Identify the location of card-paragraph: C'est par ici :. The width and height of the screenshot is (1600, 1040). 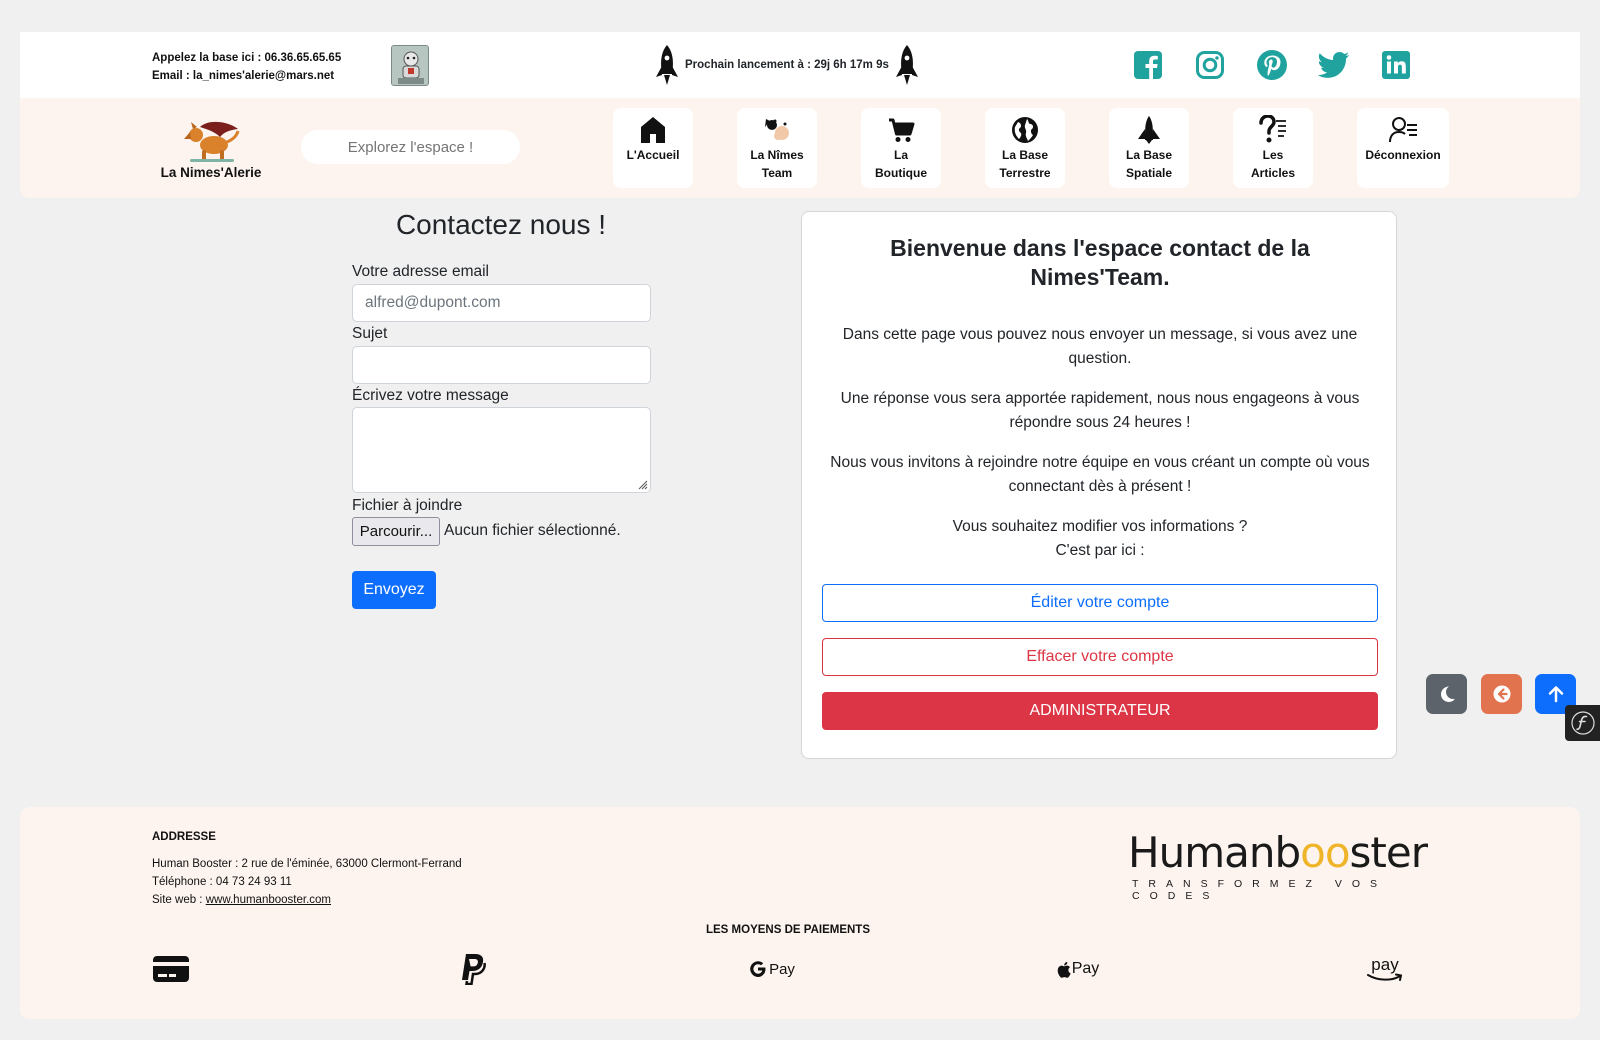
(1100, 550).